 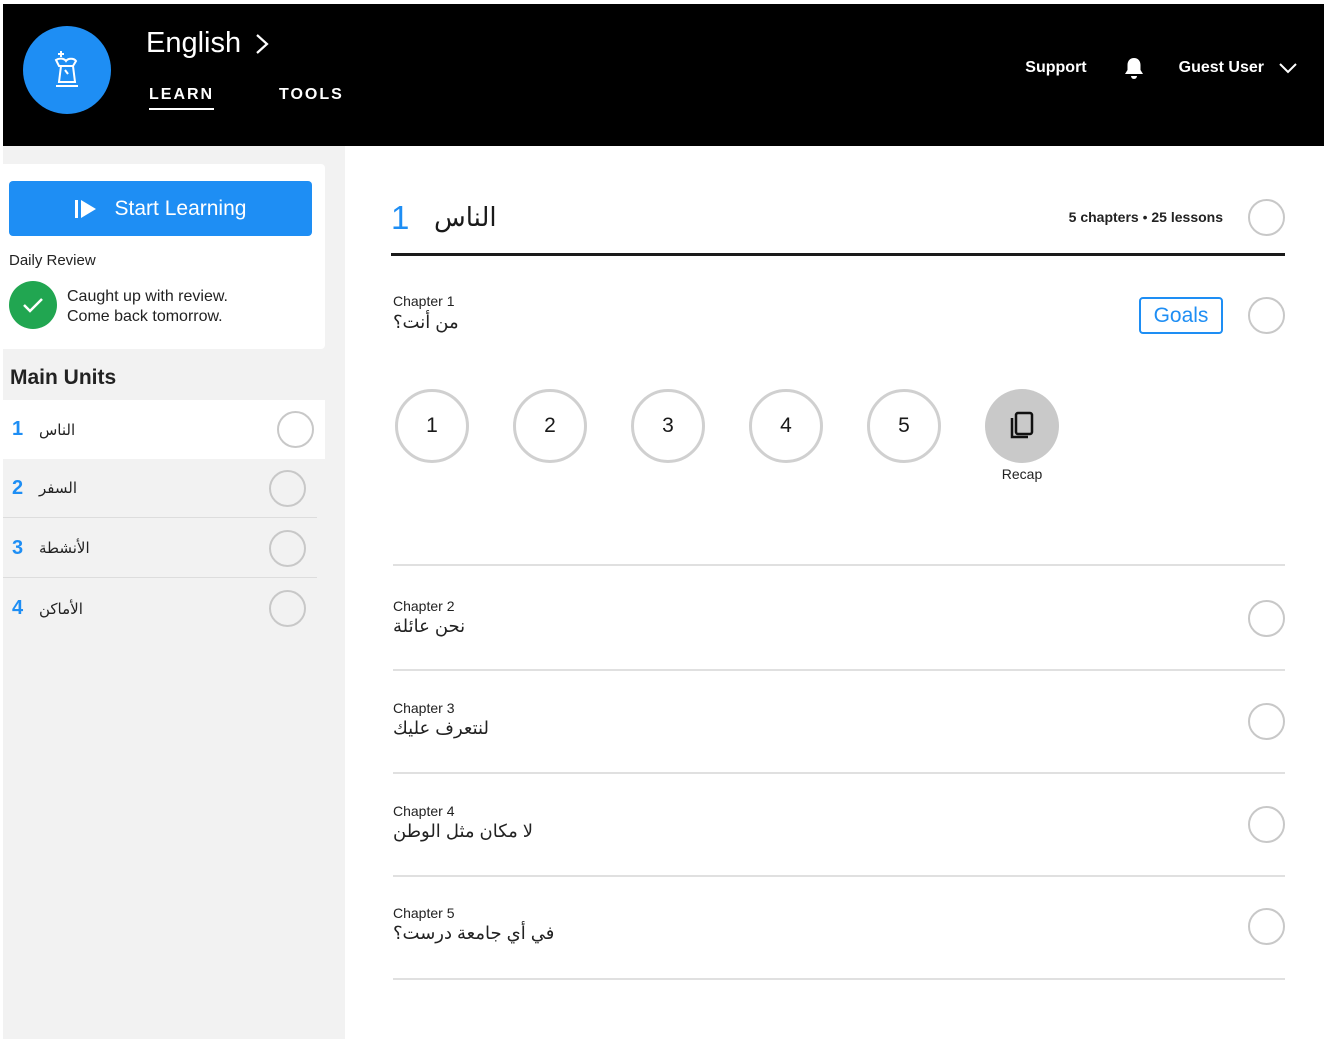 What do you see at coordinates (160, 488) in the screenshot?
I see `sidebar-unit-2: 2 السفر` at bounding box center [160, 488].